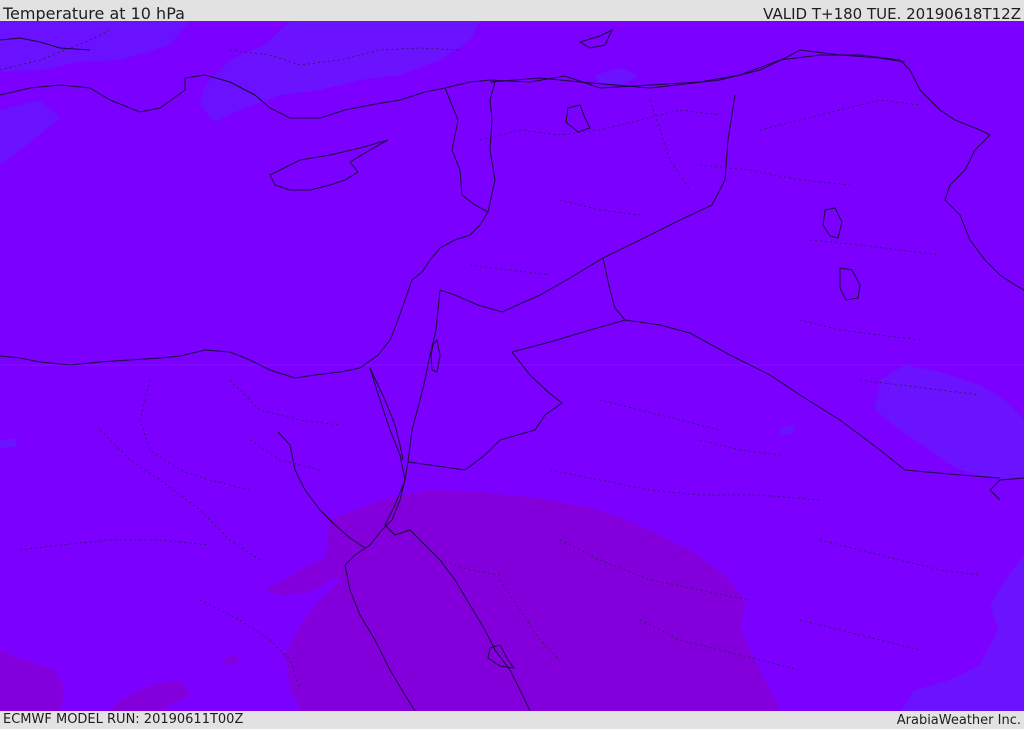  What do you see at coordinates (123, 719) in the screenshot?
I see `model-run-label: ECMWF MODEL RUN: 20190611T00Z` at bounding box center [123, 719].